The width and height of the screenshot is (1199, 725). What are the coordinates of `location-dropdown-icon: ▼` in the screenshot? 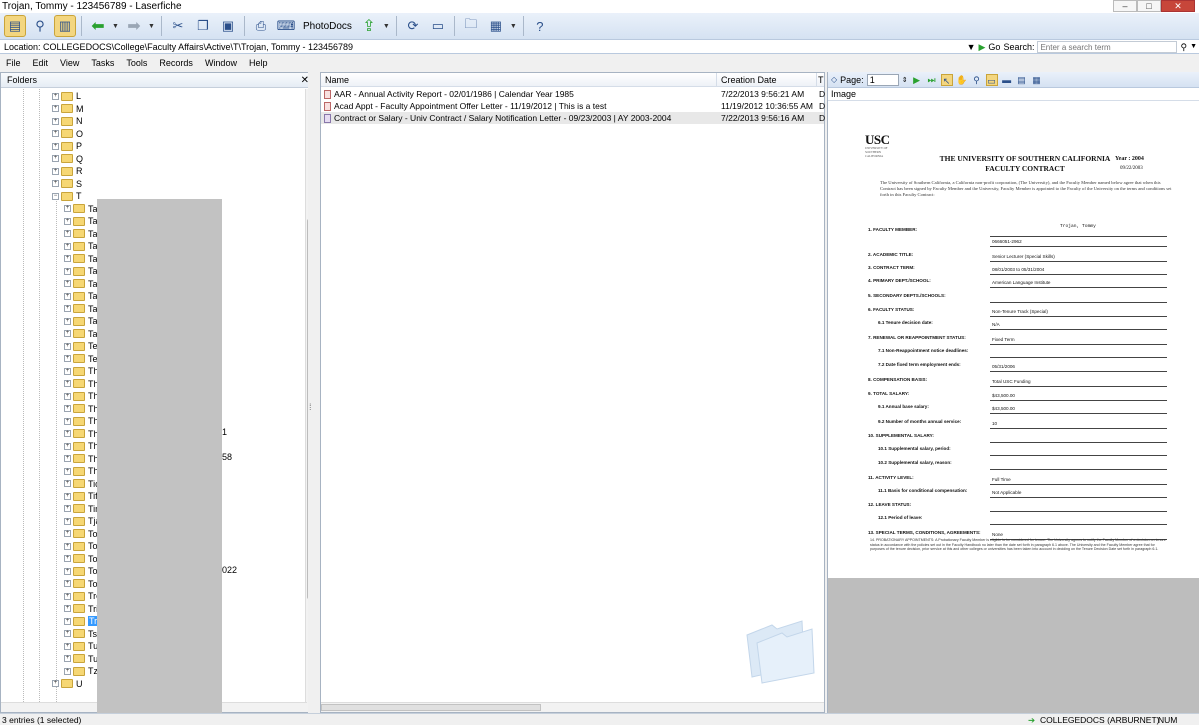 It's located at (971, 47).